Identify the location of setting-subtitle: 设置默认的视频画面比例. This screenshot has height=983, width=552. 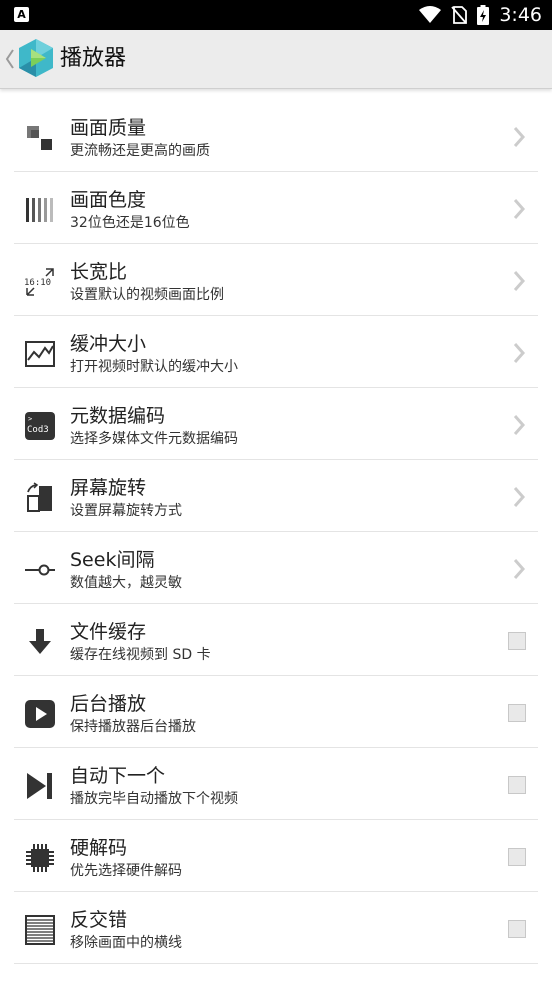
(147, 295).